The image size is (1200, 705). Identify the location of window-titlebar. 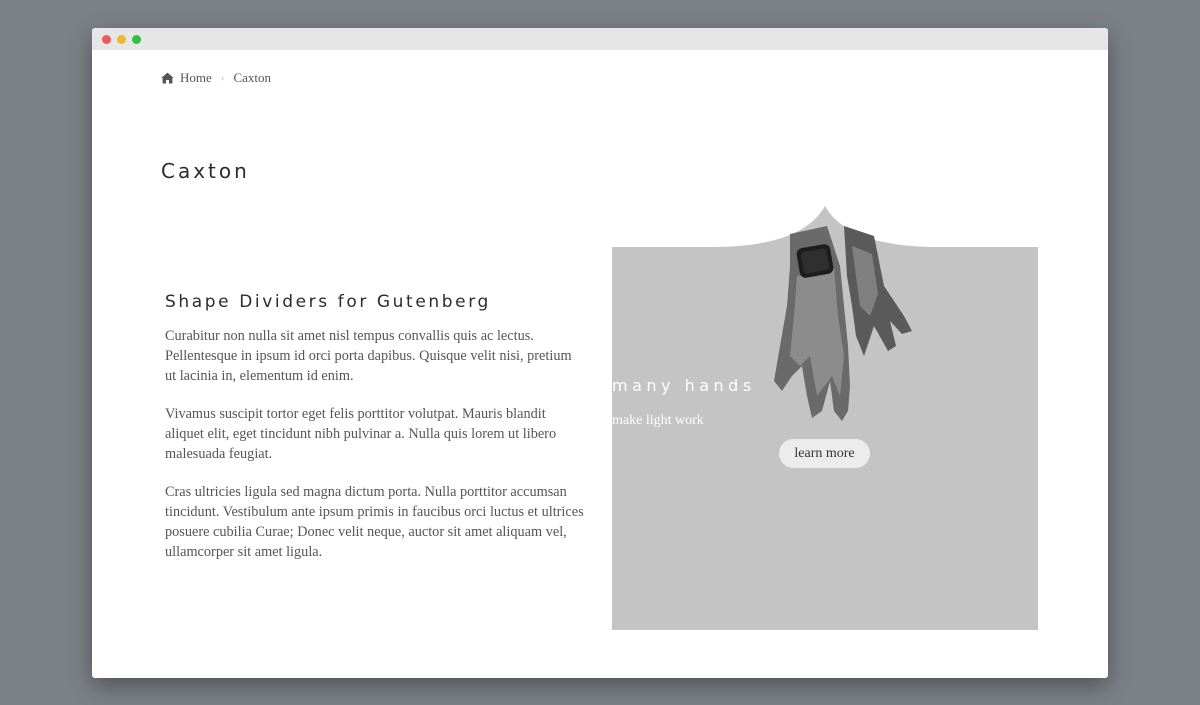
(600, 39).